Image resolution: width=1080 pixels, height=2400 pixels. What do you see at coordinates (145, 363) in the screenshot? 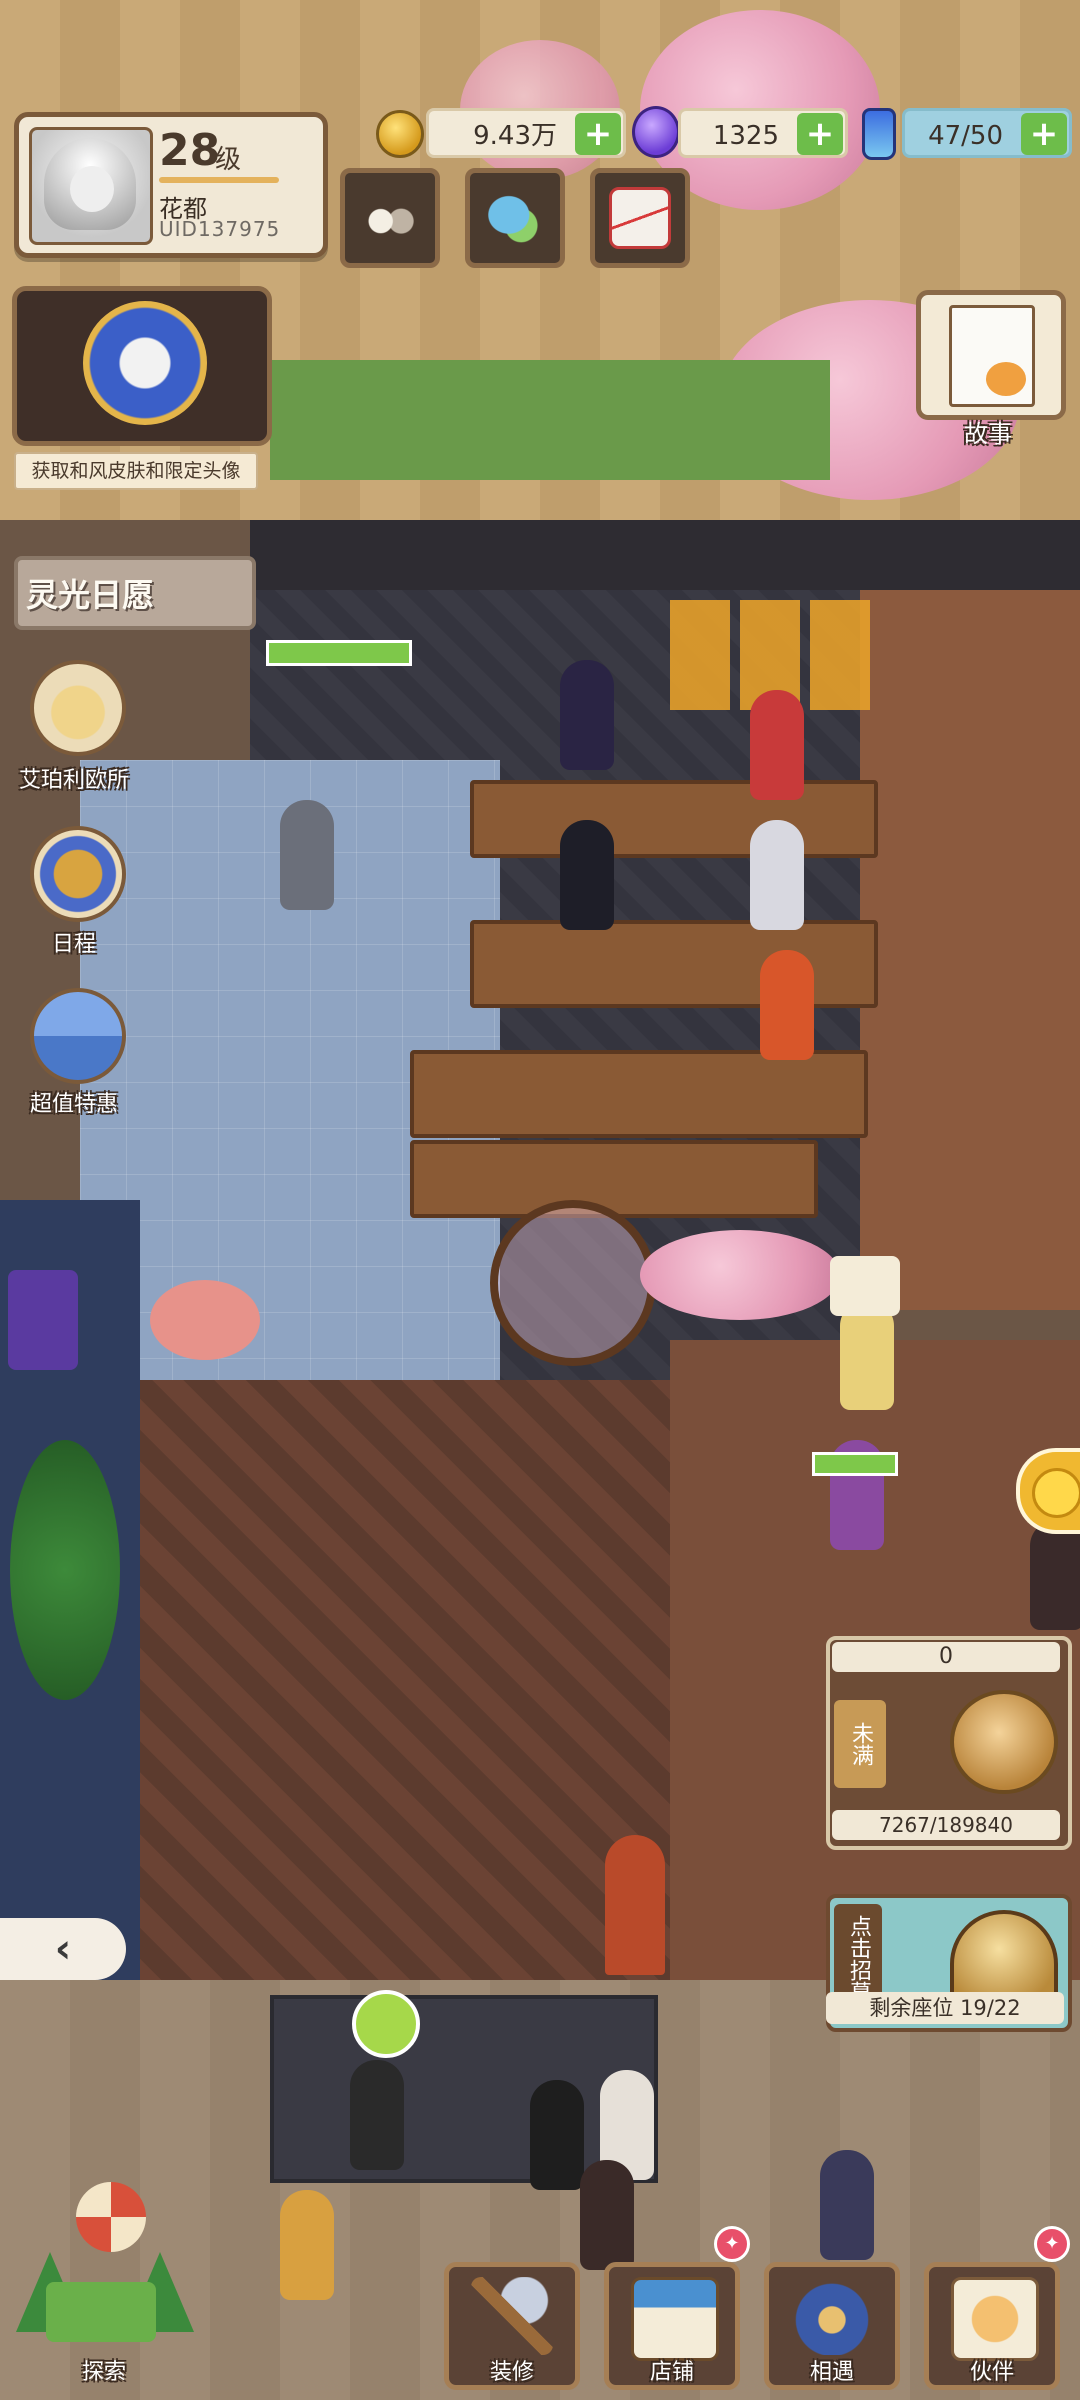
I see `tree-emblem-icon` at bounding box center [145, 363].